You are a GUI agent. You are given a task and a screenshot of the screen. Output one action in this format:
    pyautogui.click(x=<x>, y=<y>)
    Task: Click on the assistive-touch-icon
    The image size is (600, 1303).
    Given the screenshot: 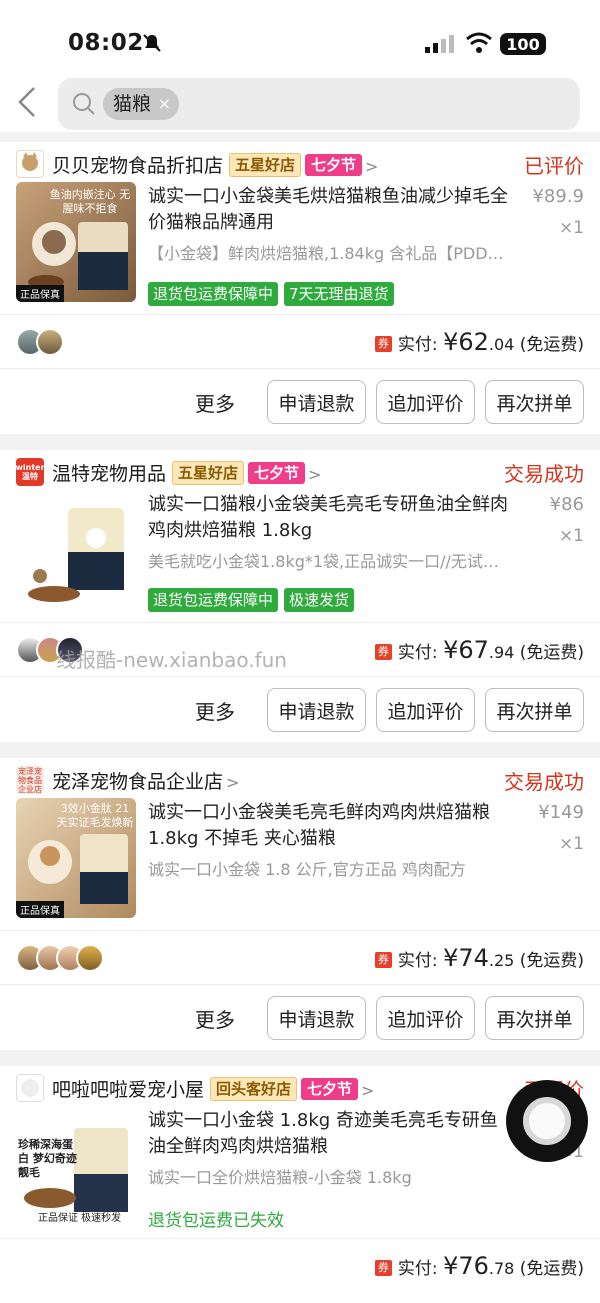 What is the action you would take?
    pyautogui.click(x=547, y=1121)
    